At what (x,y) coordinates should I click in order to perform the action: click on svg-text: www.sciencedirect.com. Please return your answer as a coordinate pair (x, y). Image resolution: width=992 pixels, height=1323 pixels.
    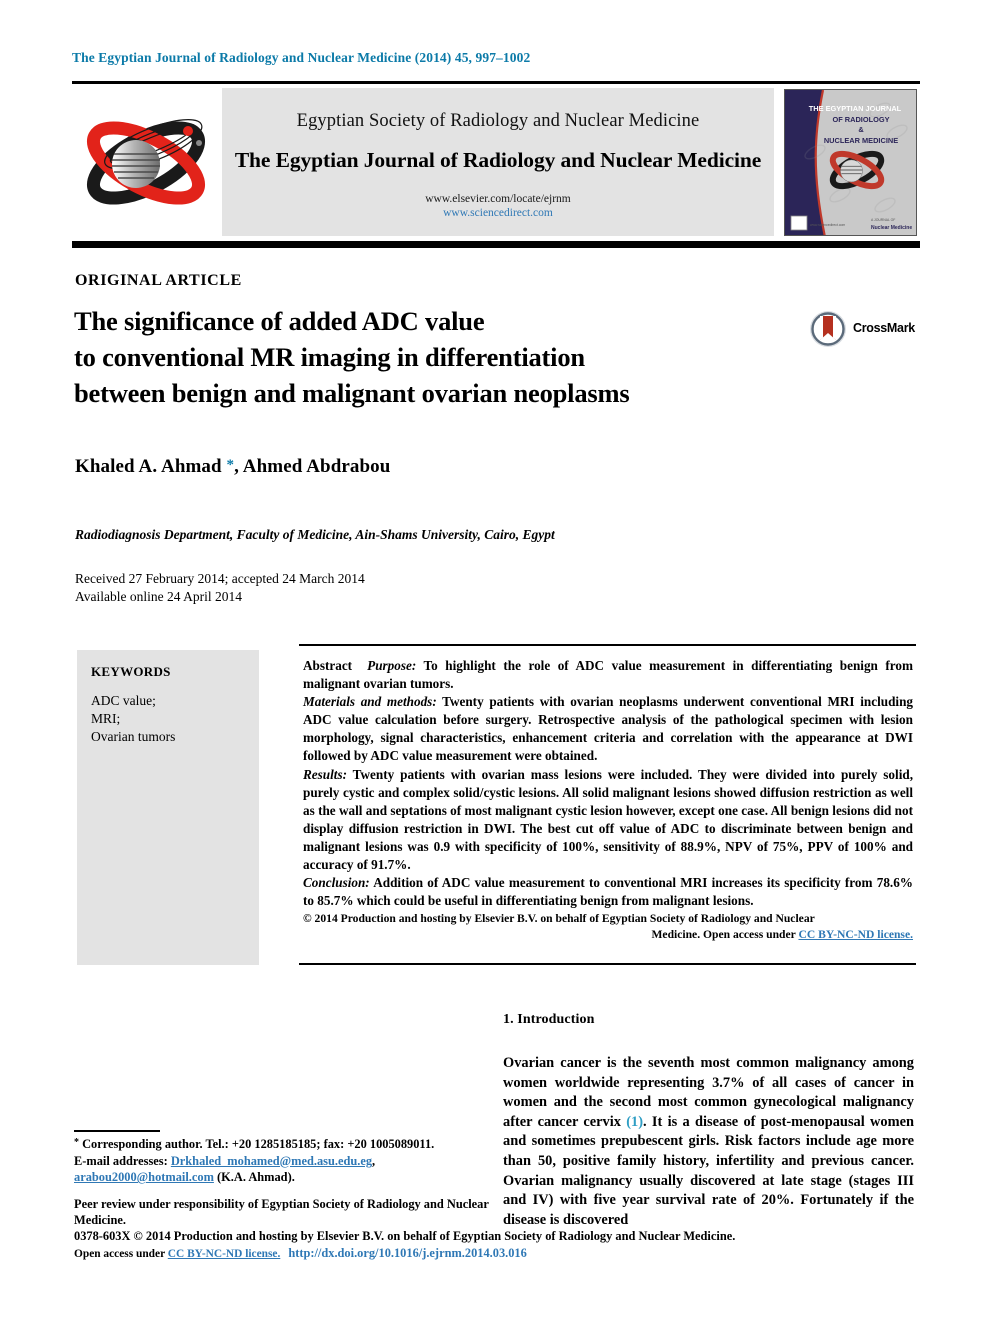
    Looking at the image, I should click on (827, 225).